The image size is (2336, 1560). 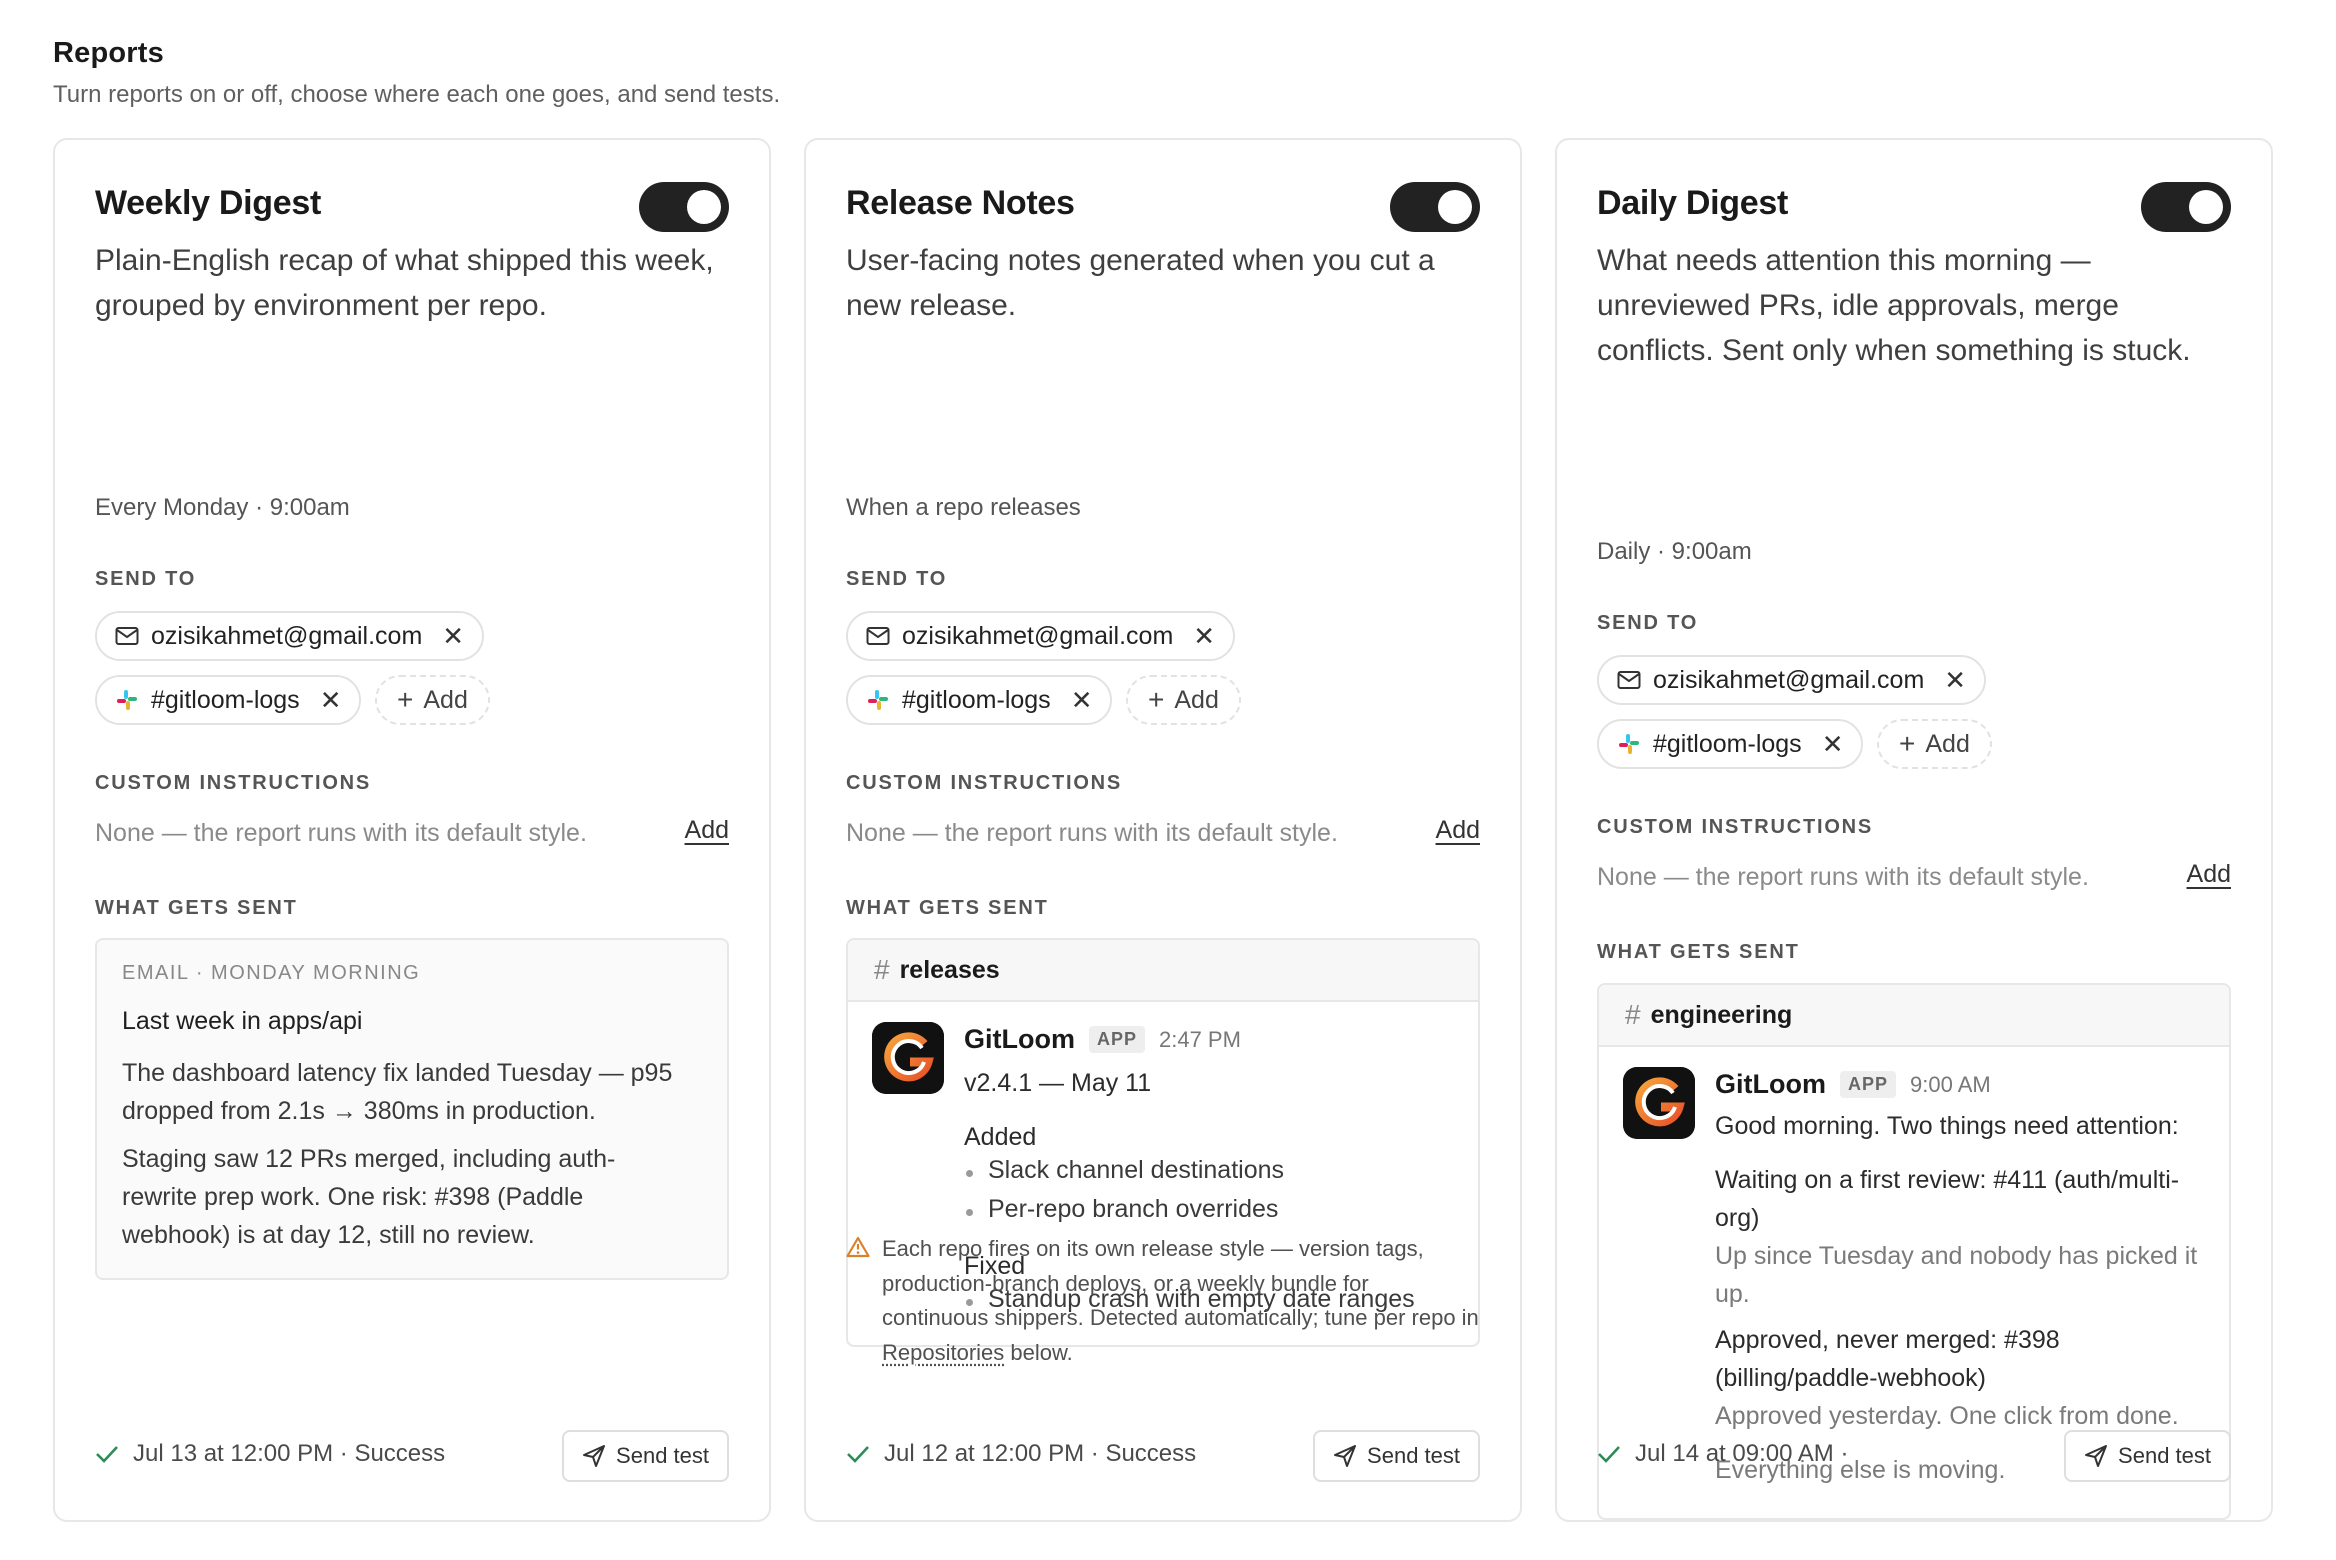 What do you see at coordinates (271, 973) in the screenshot?
I see `email-meta: EMAIL · MONDAY MORNING` at bounding box center [271, 973].